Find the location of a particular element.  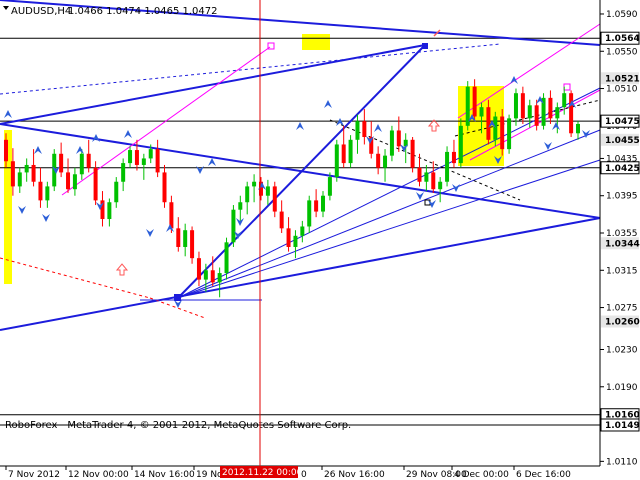

x-tick-label: 7 Nov 2012 is located at coordinates (34, 475).